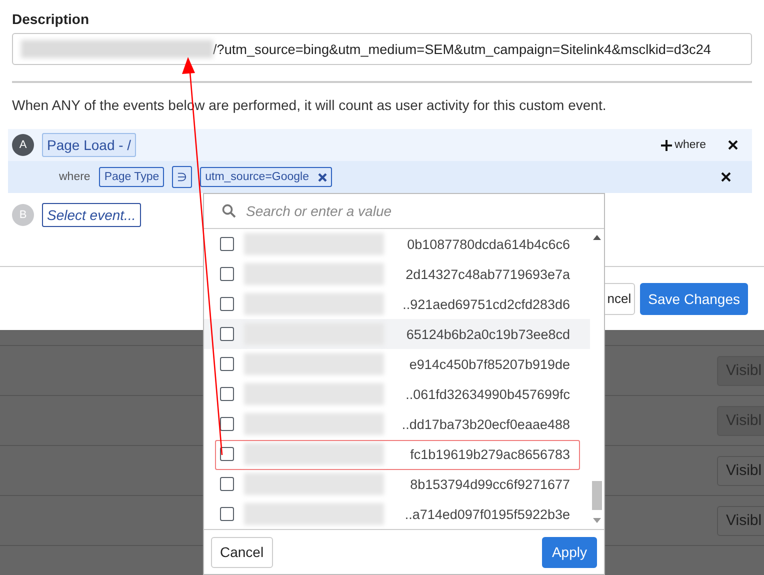 The height and width of the screenshot is (575, 764). Describe the element at coordinates (131, 177) in the screenshot. I see `property-chip: Page Type` at that location.